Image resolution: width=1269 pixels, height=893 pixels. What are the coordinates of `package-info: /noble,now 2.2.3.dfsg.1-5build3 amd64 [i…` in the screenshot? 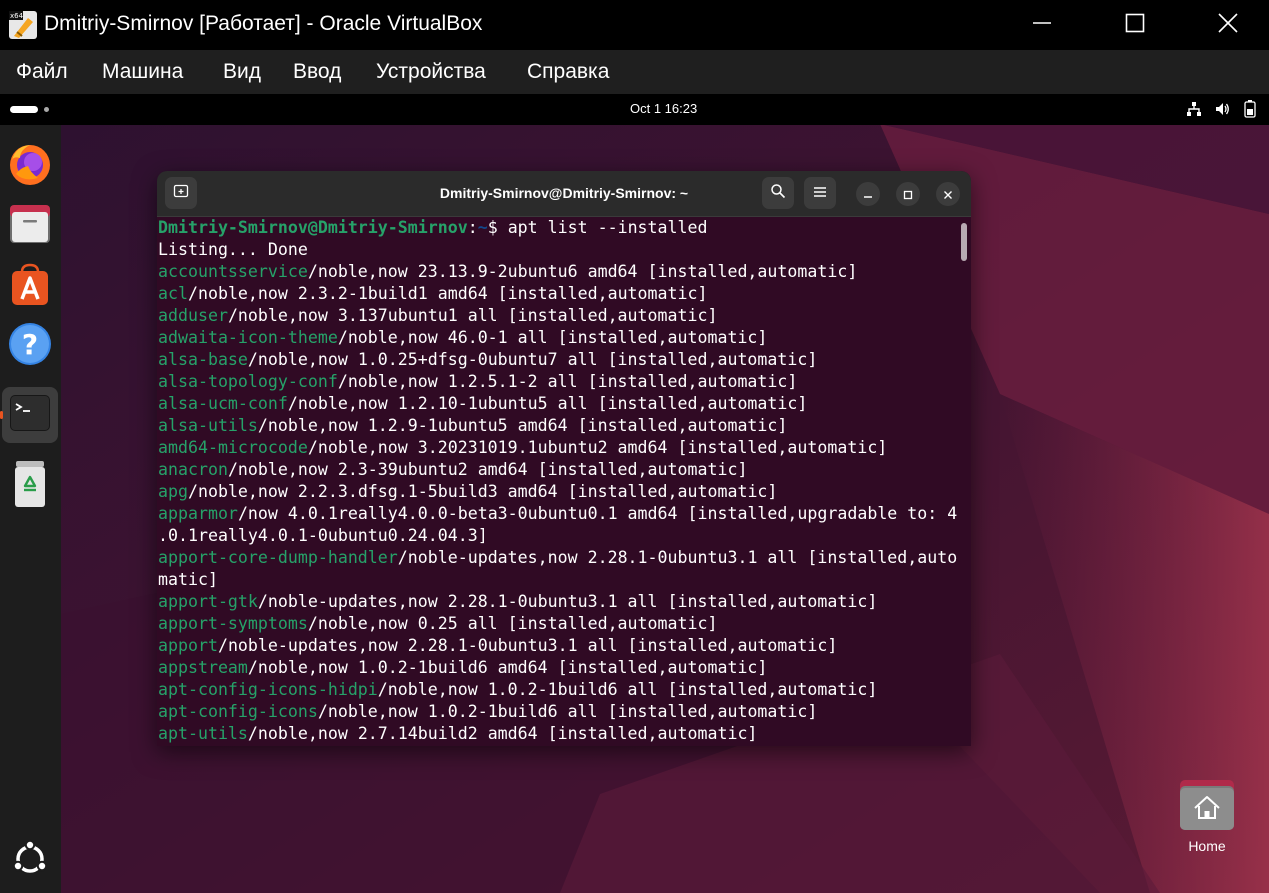 It's located at (482, 491).